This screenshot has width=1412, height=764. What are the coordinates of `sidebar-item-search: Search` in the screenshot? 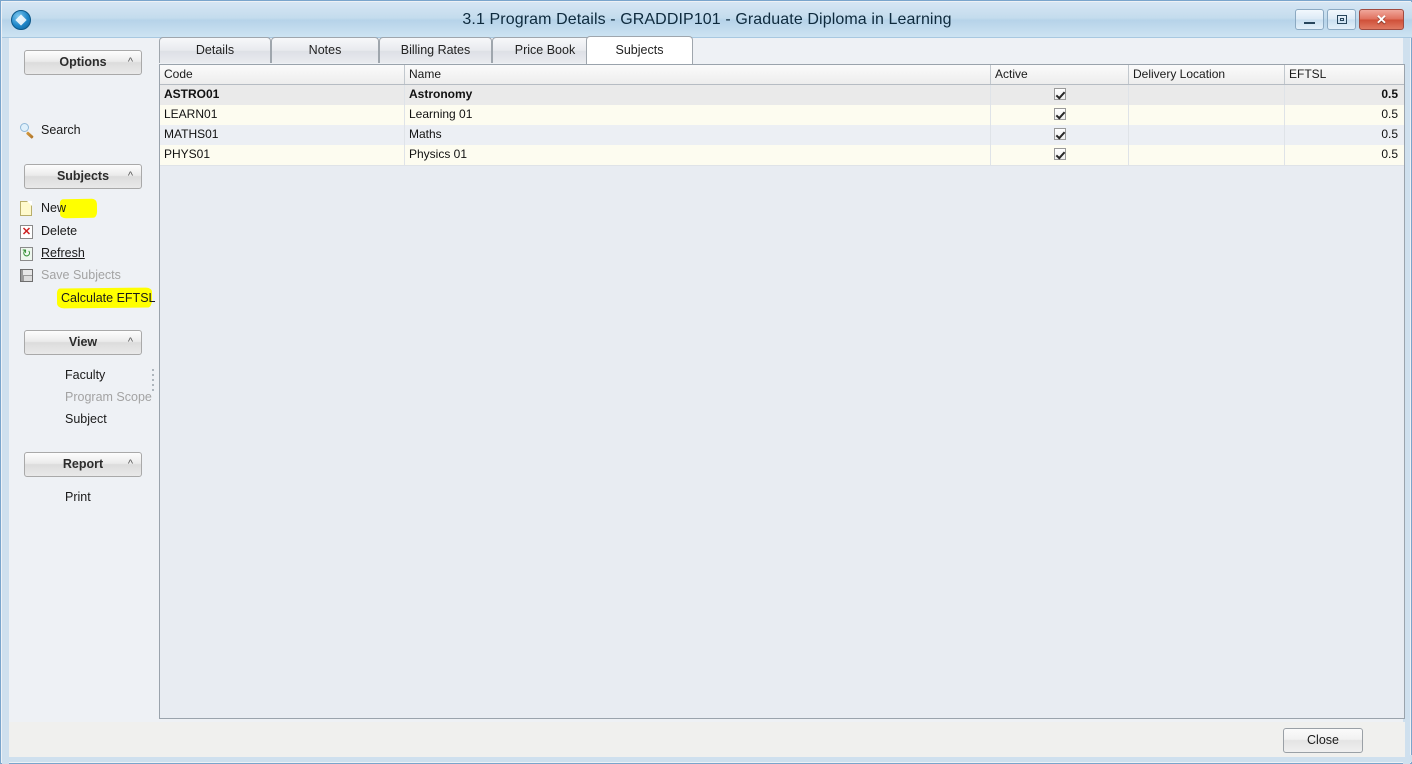 It's located at (50, 130).